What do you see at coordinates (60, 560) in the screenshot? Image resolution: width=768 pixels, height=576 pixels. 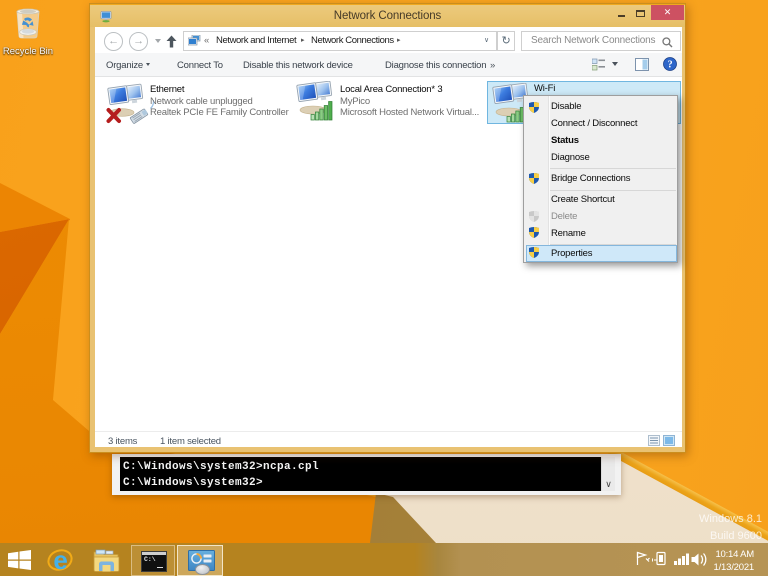 I see `svg-text: e` at bounding box center [60, 560].